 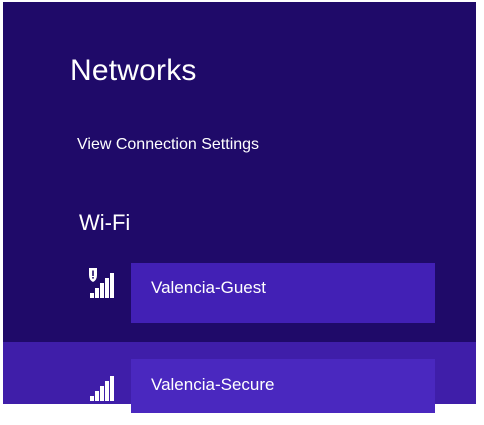 What do you see at coordinates (213, 384) in the screenshot?
I see `network-name-label: Valencia-Secure` at bounding box center [213, 384].